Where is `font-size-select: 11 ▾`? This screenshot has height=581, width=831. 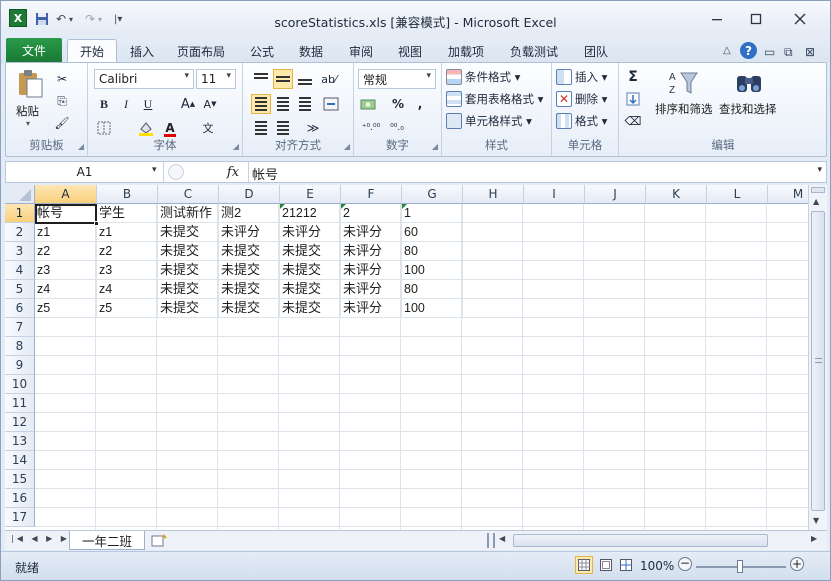
font-size-select: 11 ▾ is located at coordinates (216, 79).